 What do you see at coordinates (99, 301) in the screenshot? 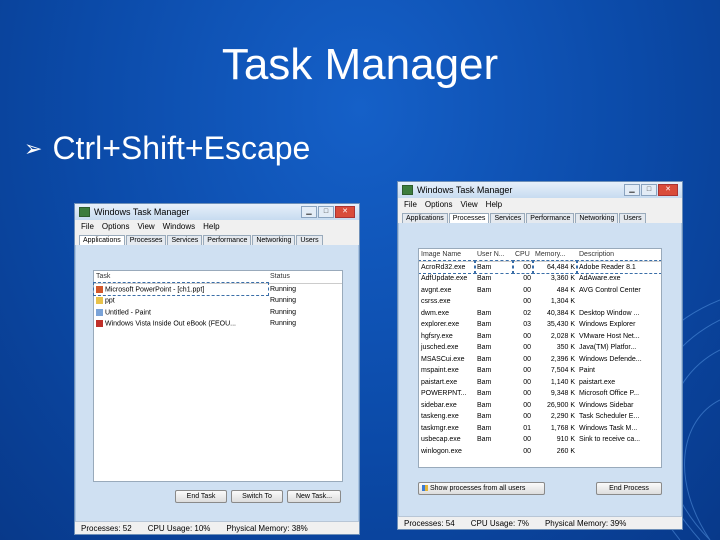
I see `folder-icon` at bounding box center [99, 301].